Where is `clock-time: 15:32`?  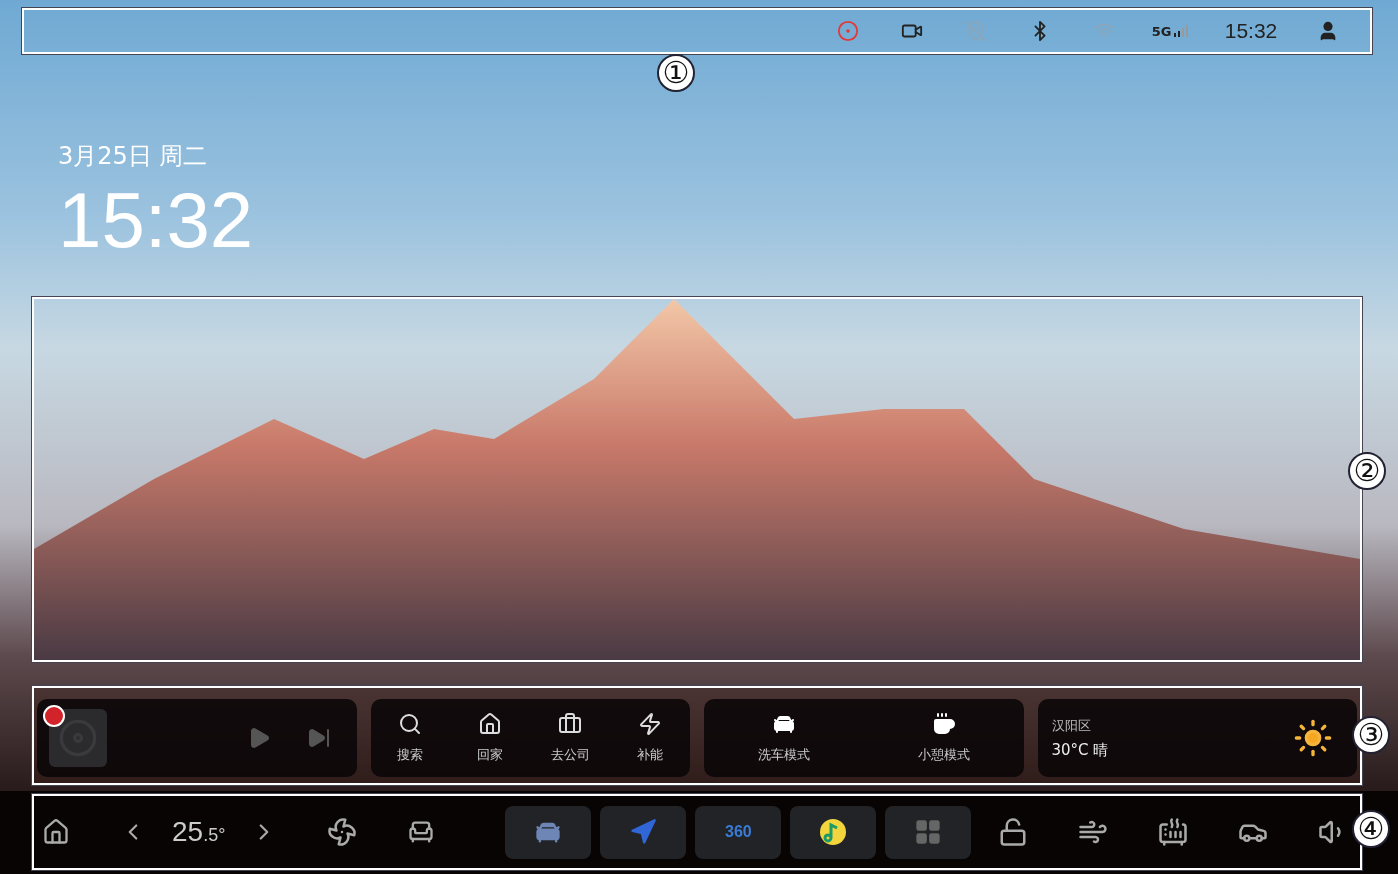 clock-time: 15:32 is located at coordinates (156, 221).